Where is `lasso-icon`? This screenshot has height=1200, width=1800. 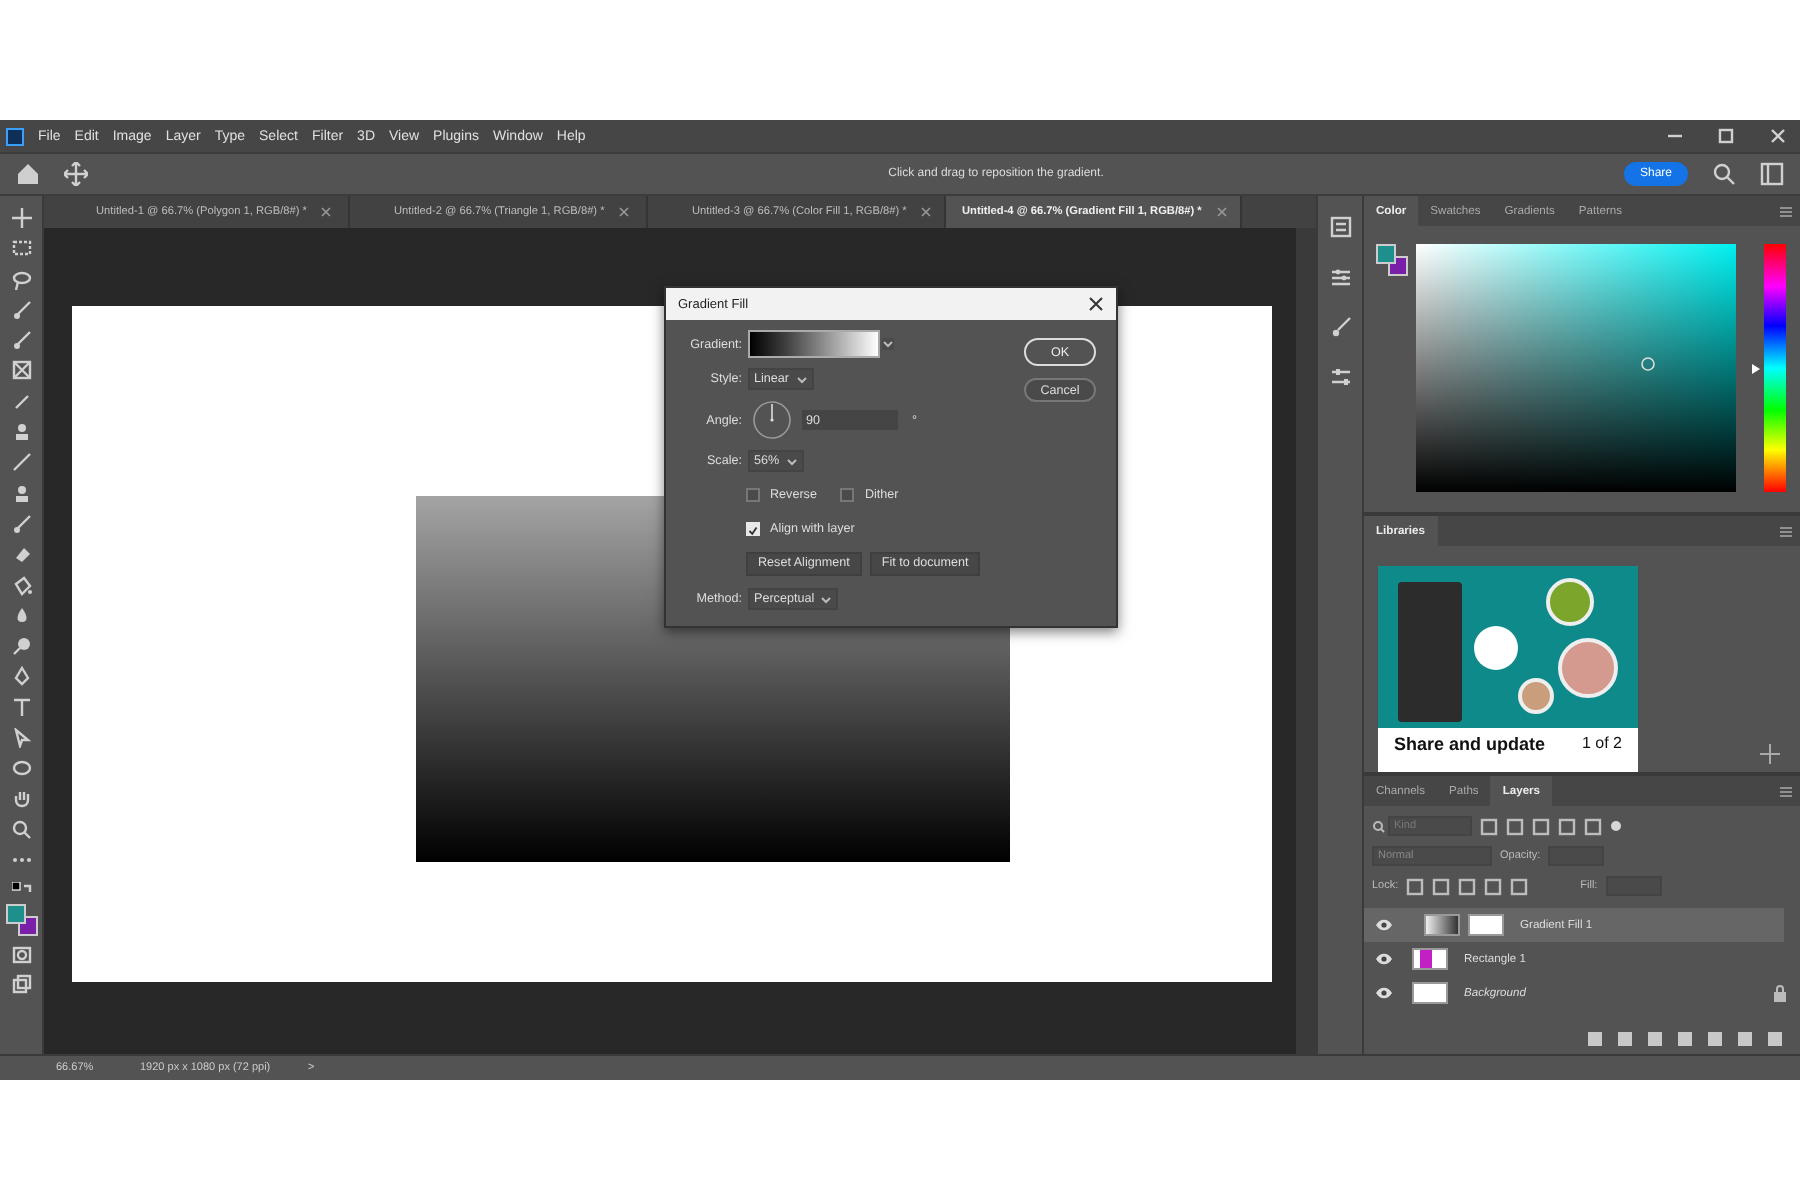 lasso-icon is located at coordinates (21, 279).